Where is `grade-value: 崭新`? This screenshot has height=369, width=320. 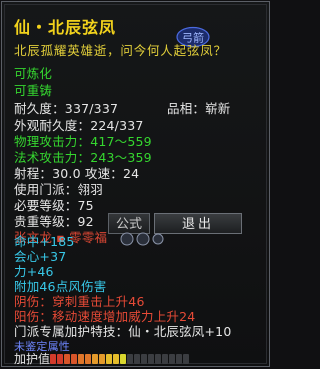
grade-value: 崭新 is located at coordinates (218, 108).